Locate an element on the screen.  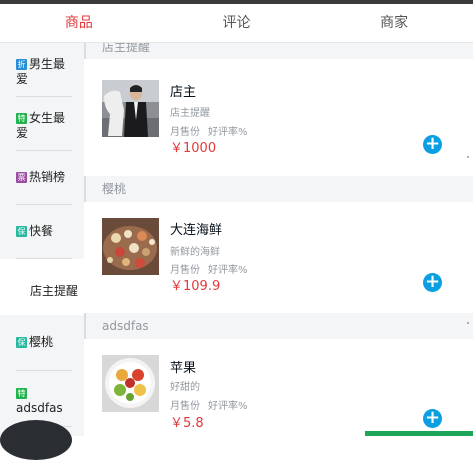
sidebar-item-women: 特女生最爱 is located at coordinates (44, 124).